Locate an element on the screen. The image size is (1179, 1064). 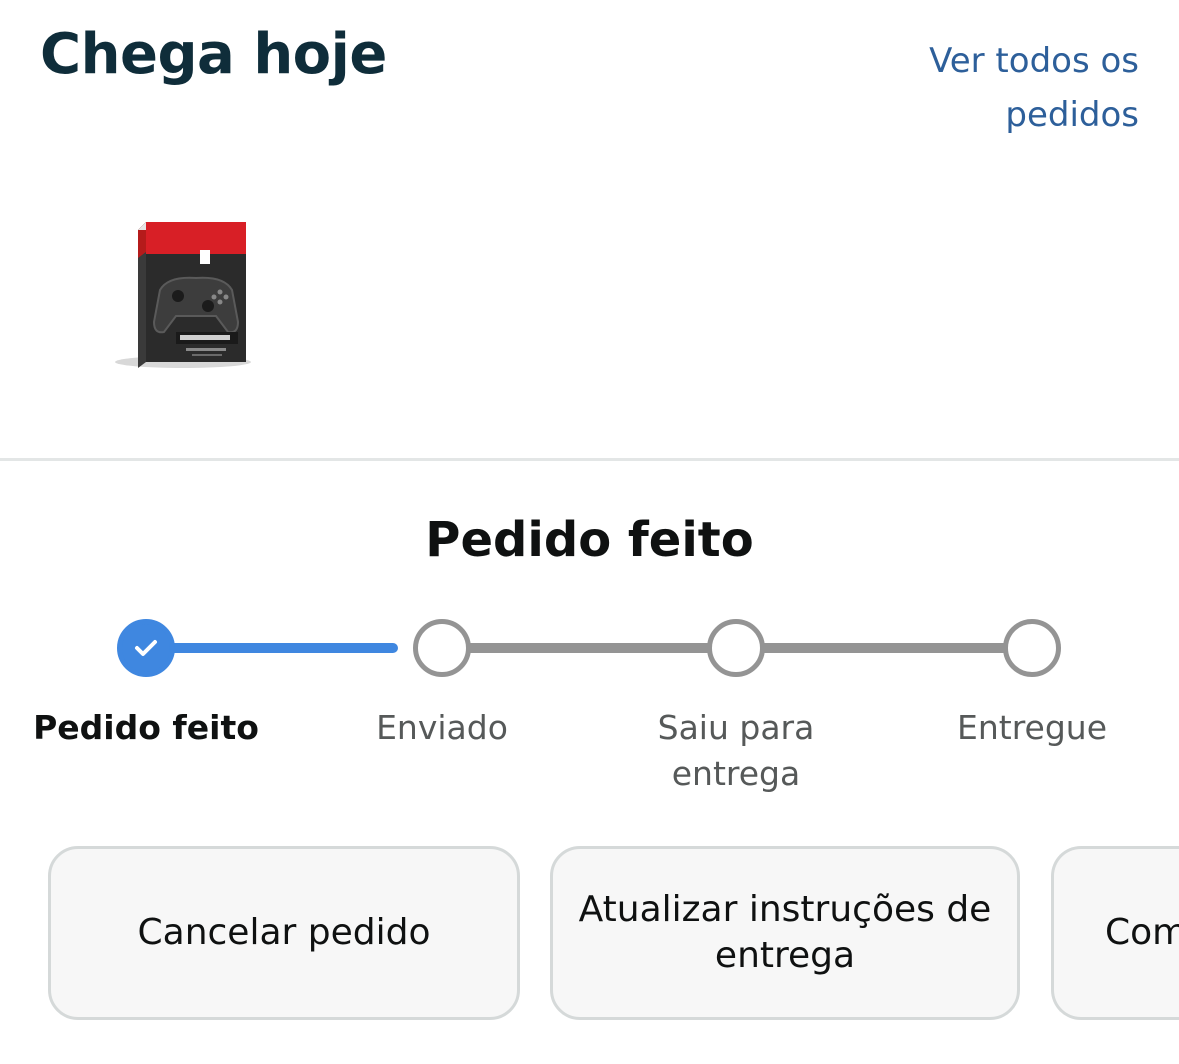
step-node-out-for-delivery is located at coordinates (736, 648).